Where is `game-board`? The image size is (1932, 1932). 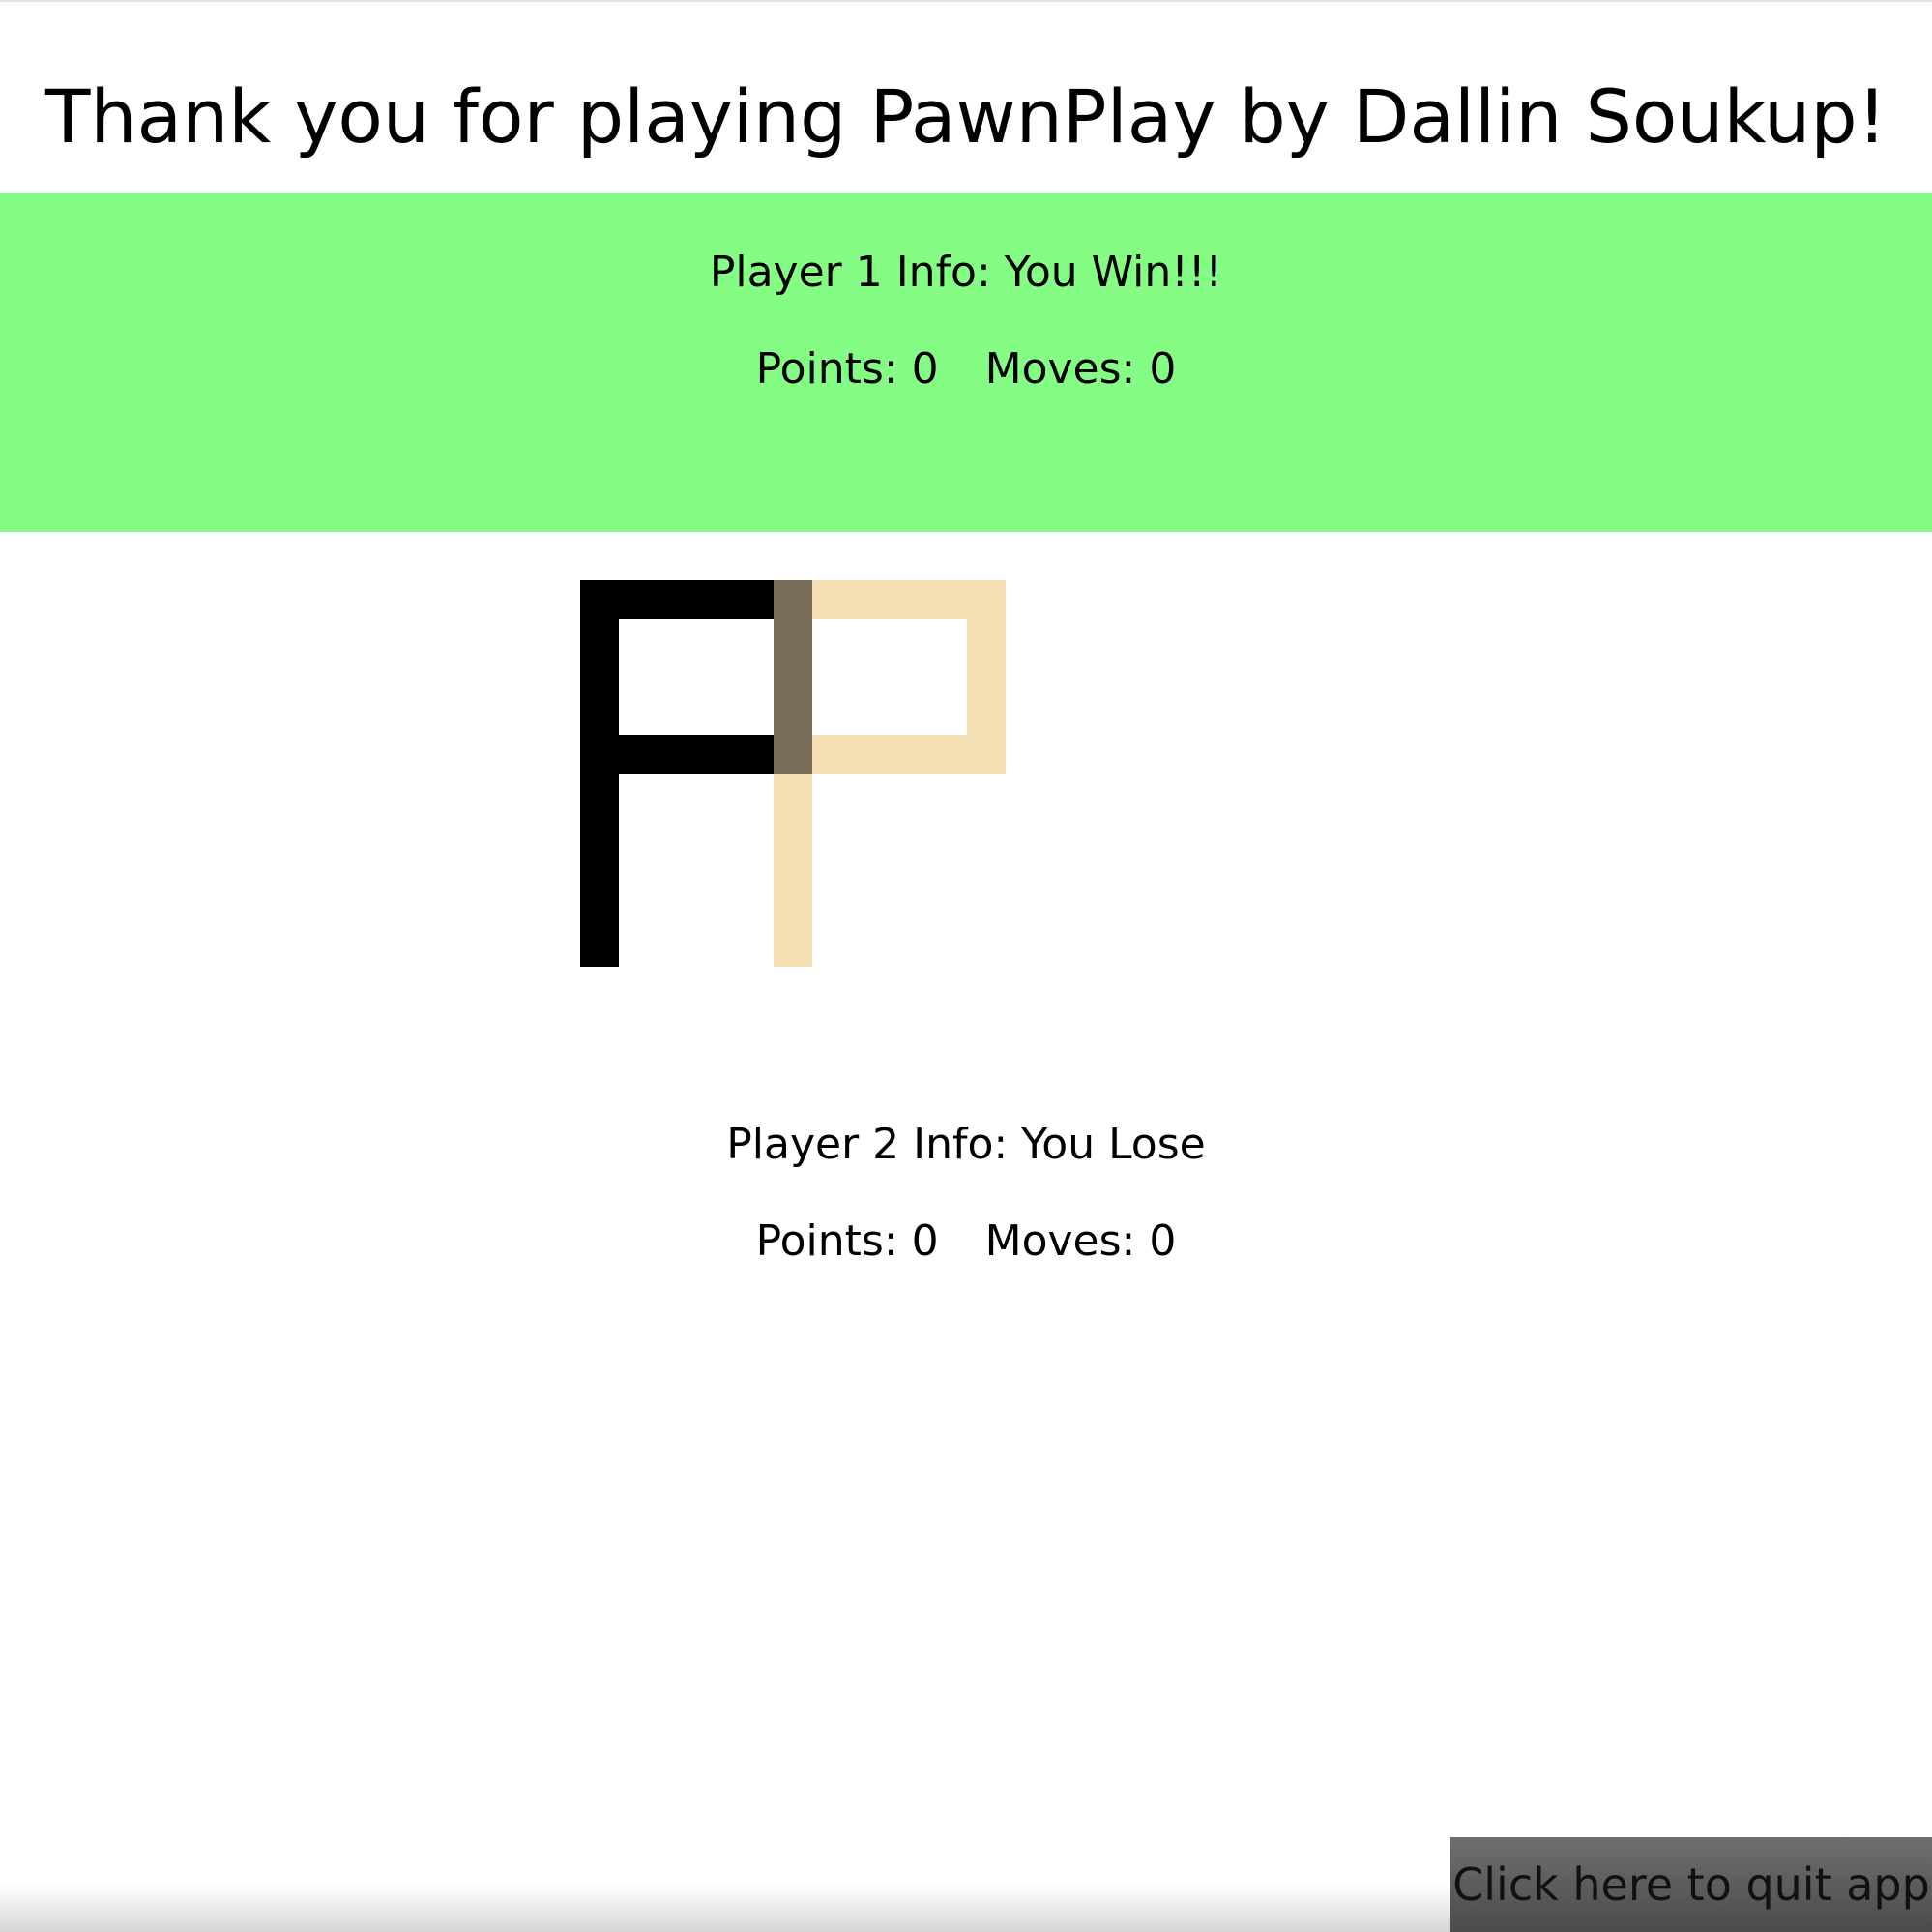 game-board is located at coordinates (793, 773).